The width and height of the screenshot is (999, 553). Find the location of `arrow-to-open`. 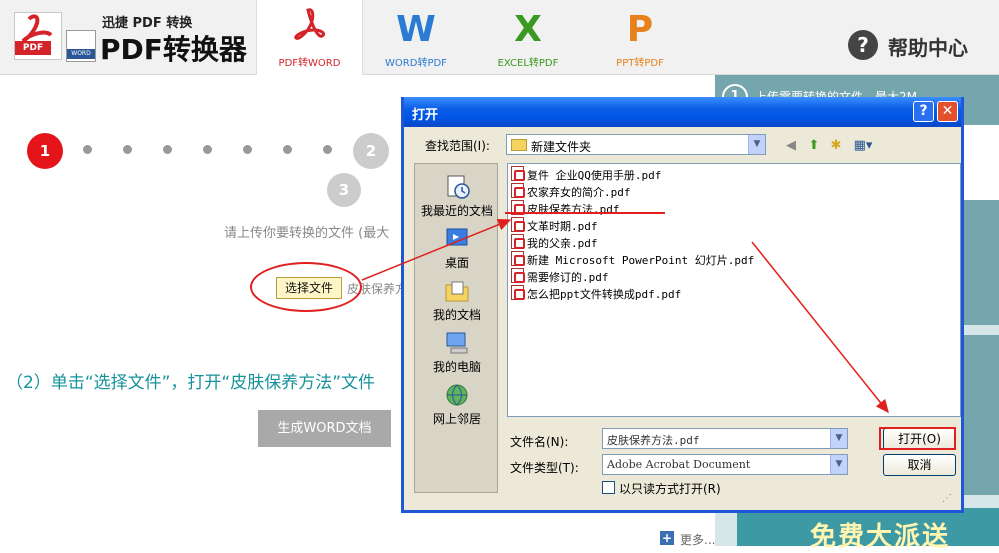

arrow-to-open is located at coordinates (820, 327).